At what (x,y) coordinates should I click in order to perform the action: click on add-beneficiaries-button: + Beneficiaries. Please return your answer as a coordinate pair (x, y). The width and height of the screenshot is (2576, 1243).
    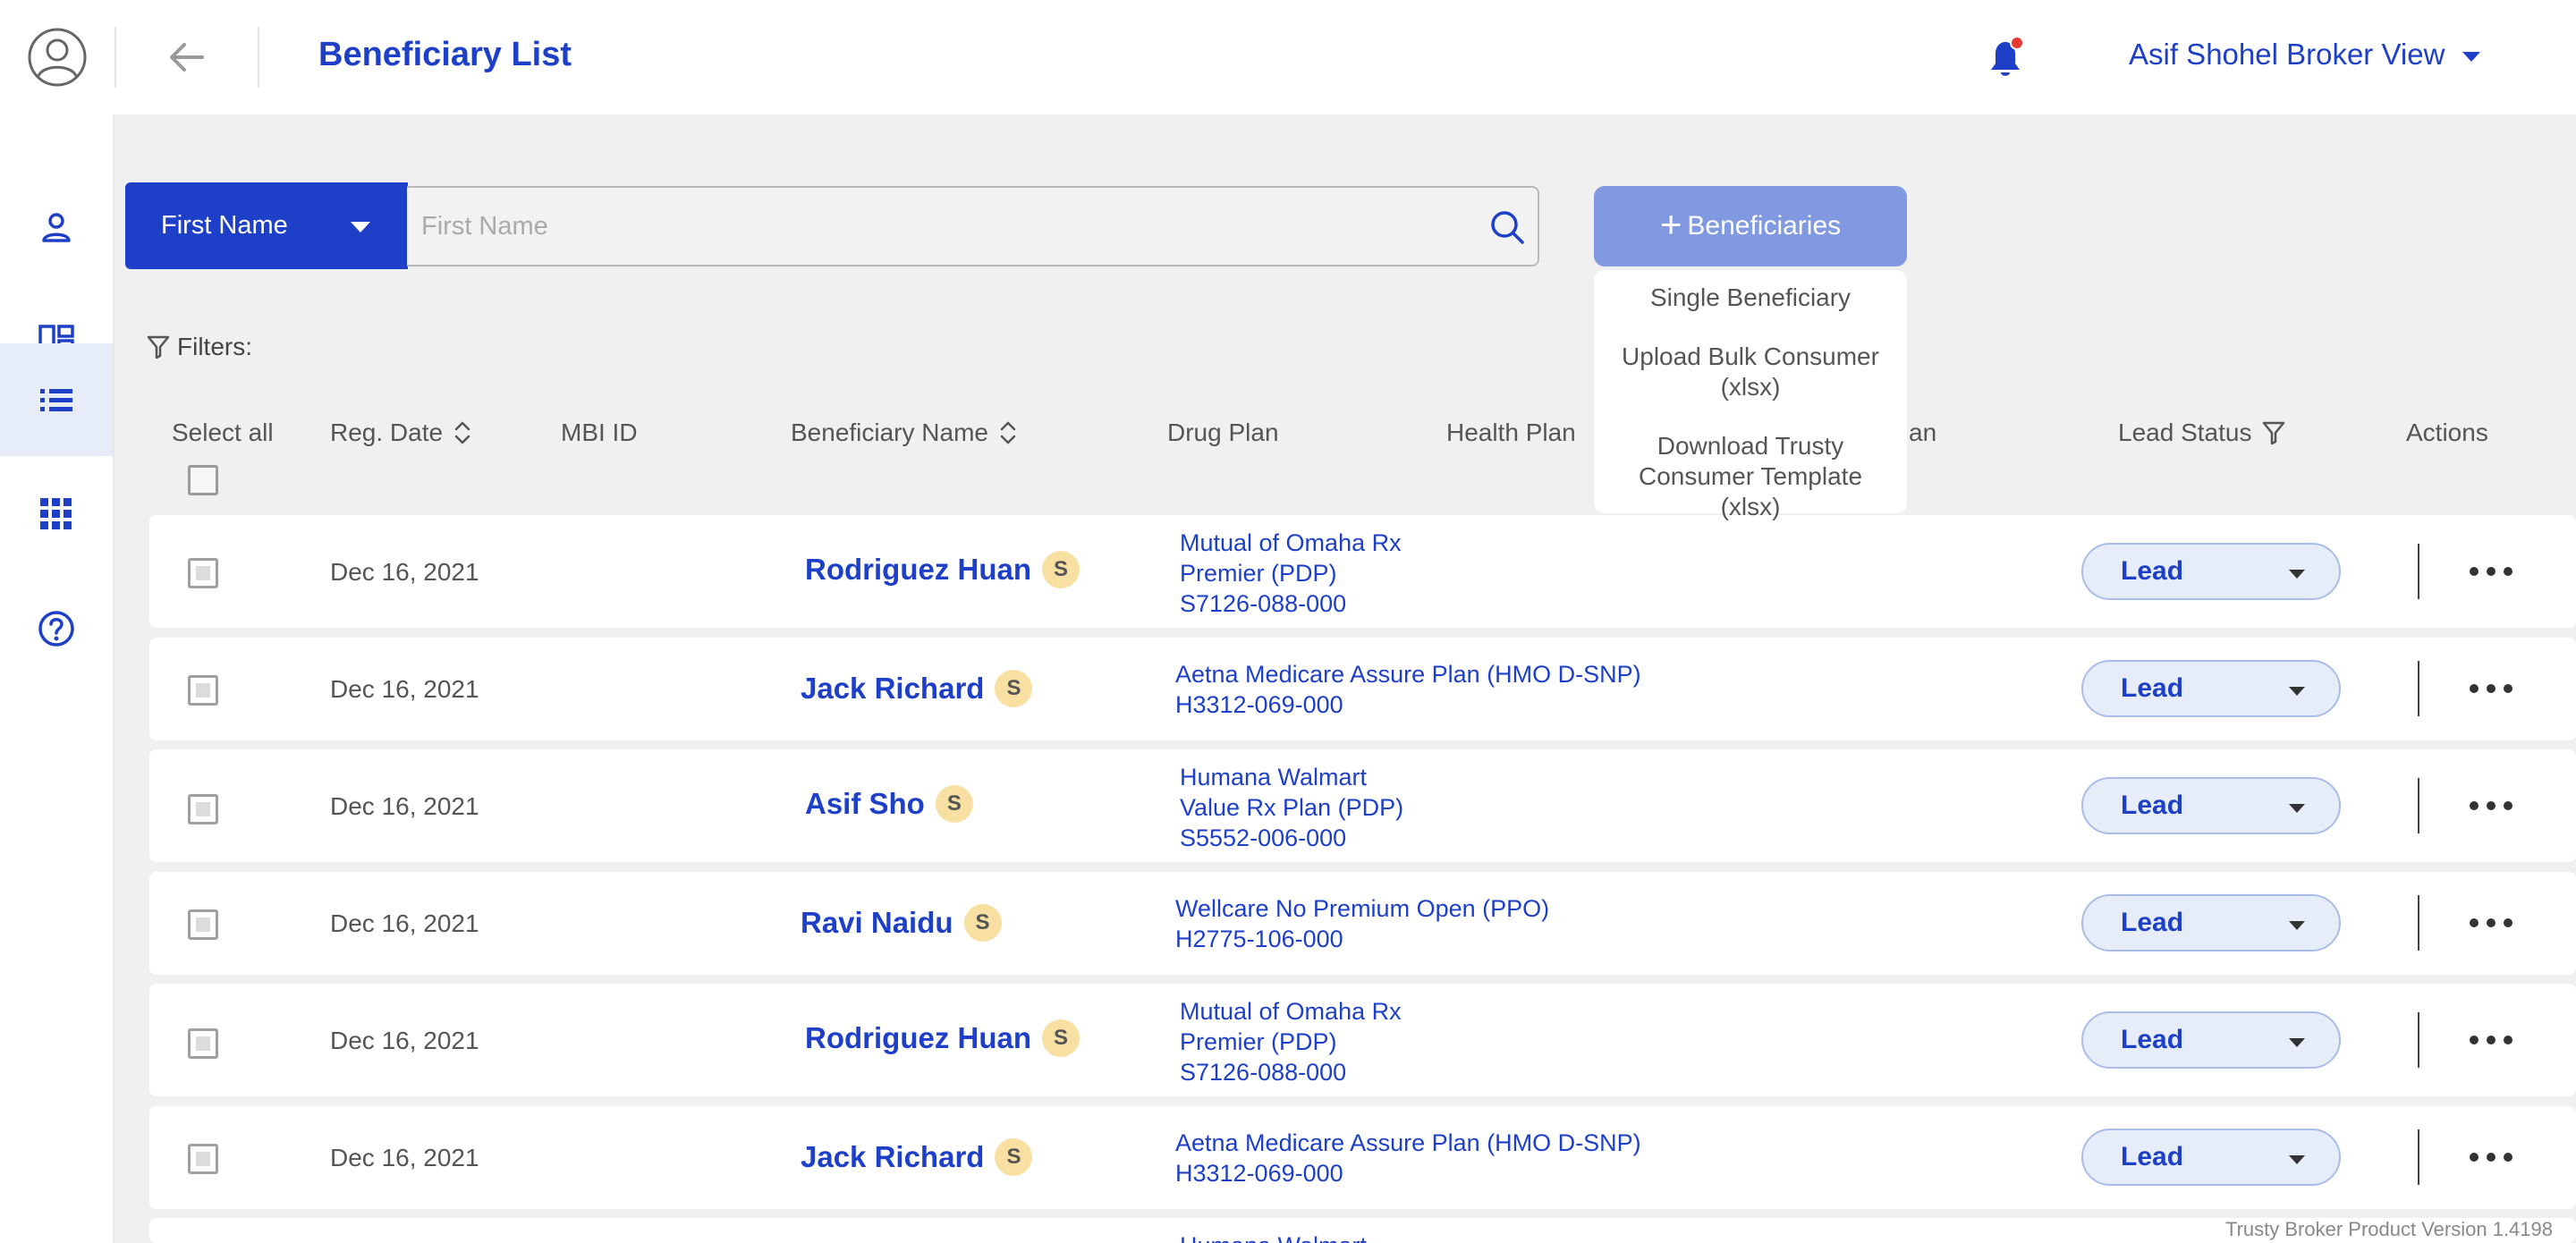
    Looking at the image, I should click on (1750, 226).